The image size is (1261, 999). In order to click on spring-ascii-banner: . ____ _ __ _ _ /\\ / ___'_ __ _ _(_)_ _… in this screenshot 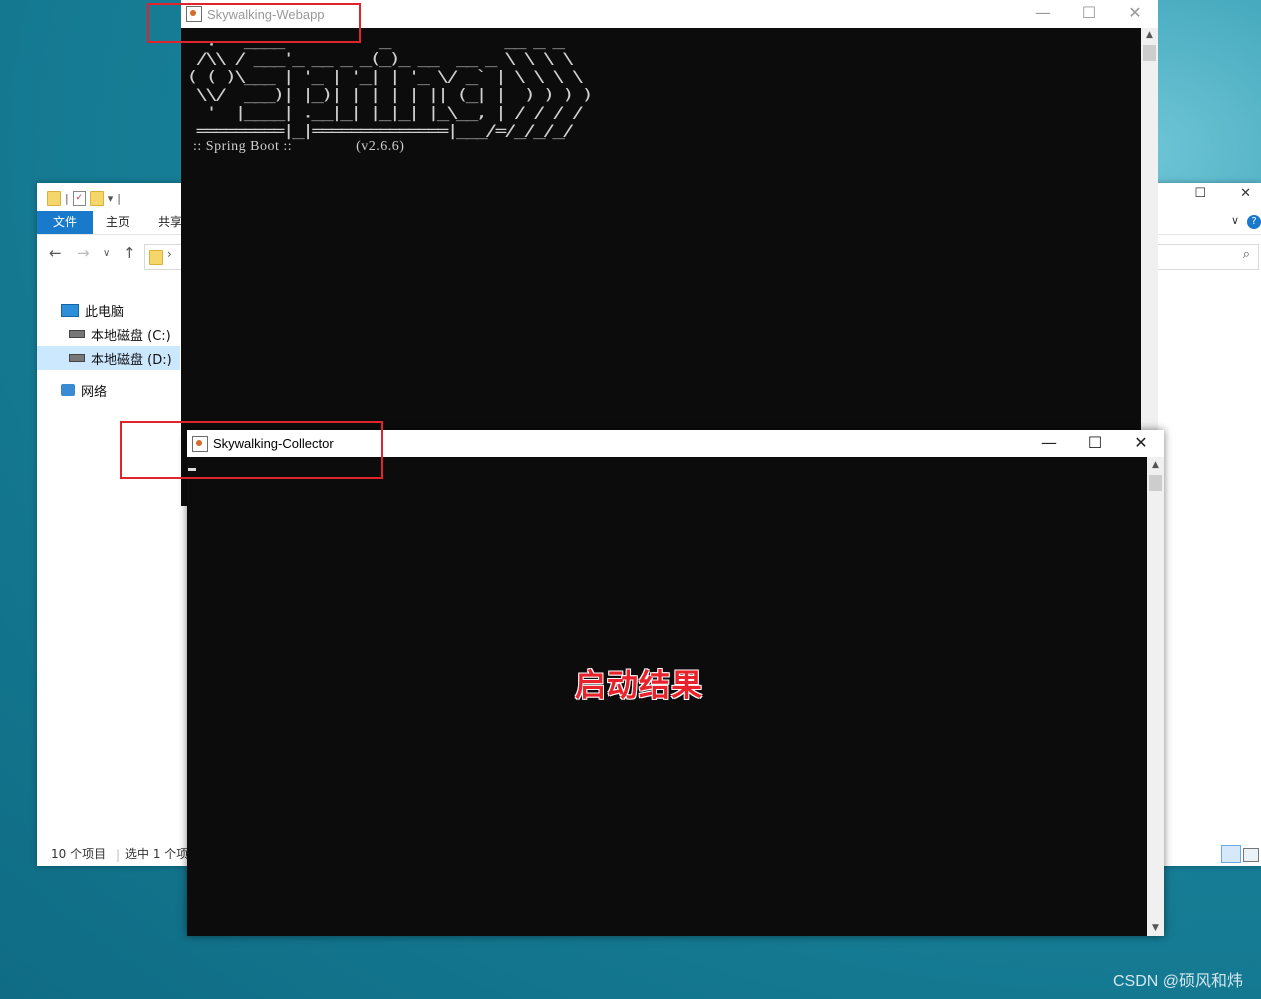, I will do `click(390, 86)`.